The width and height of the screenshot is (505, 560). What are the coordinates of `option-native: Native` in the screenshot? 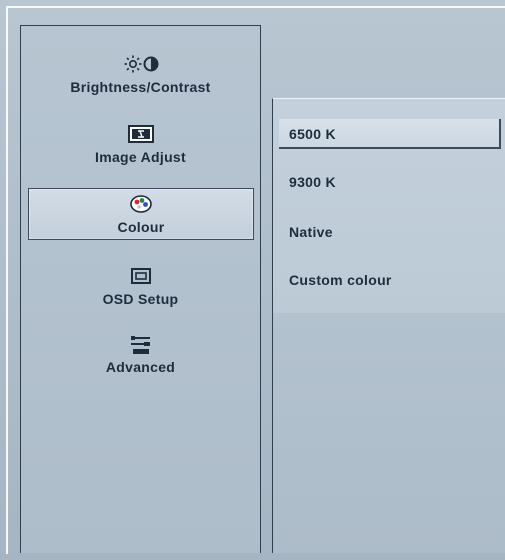 It's located at (390, 232).